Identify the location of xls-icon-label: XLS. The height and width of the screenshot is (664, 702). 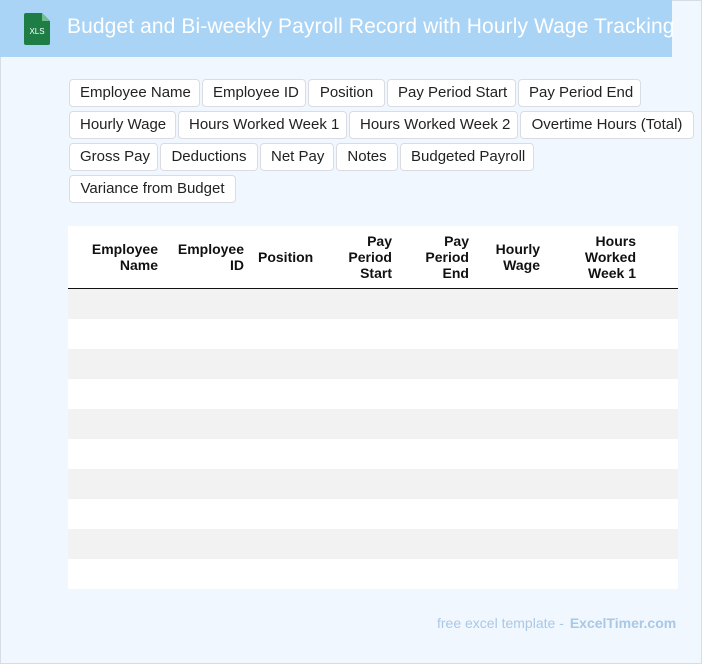
(36, 31).